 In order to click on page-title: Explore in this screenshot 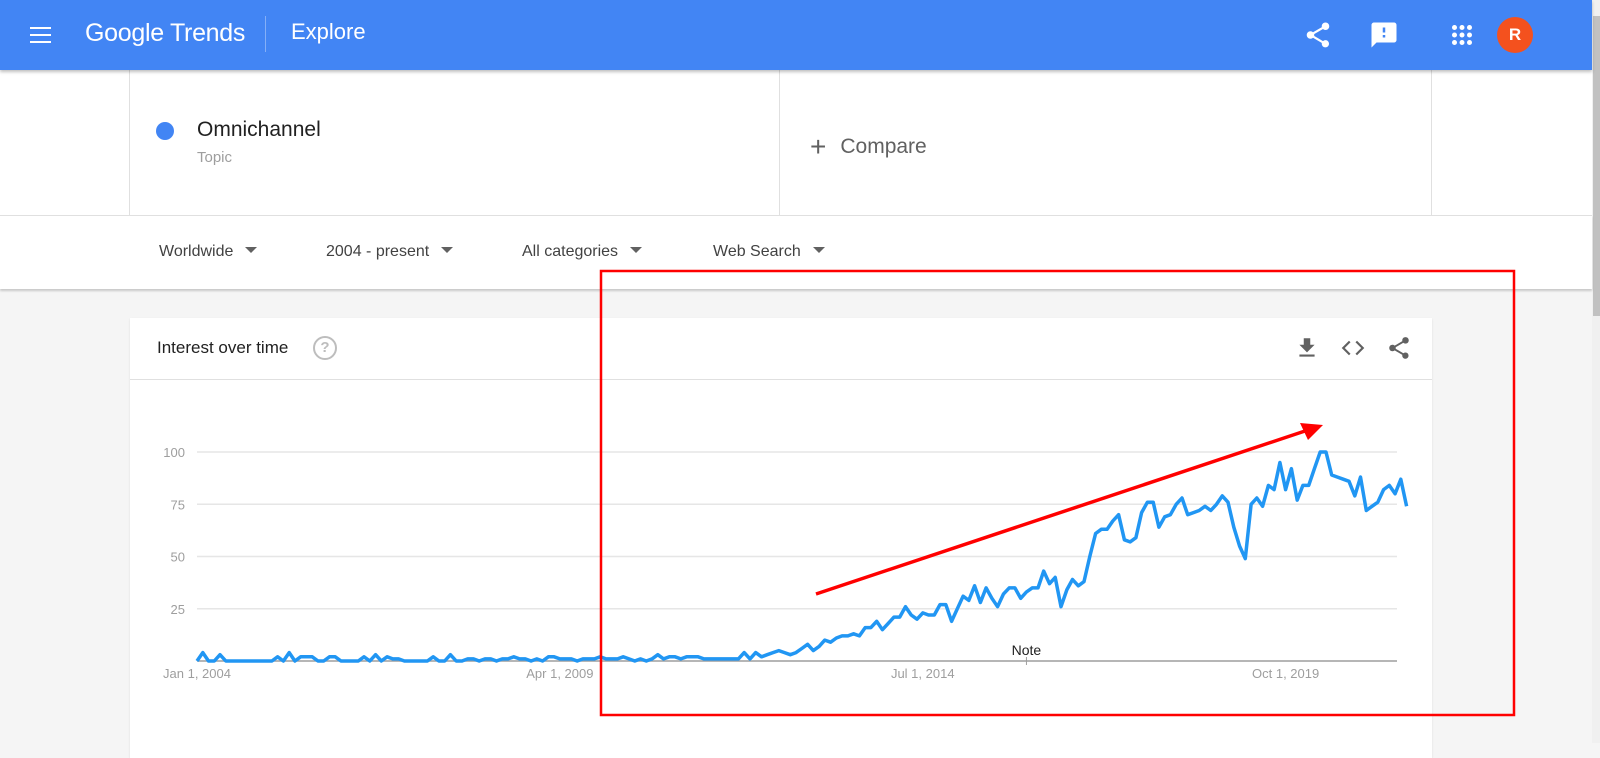, I will do `click(328, 31)`.